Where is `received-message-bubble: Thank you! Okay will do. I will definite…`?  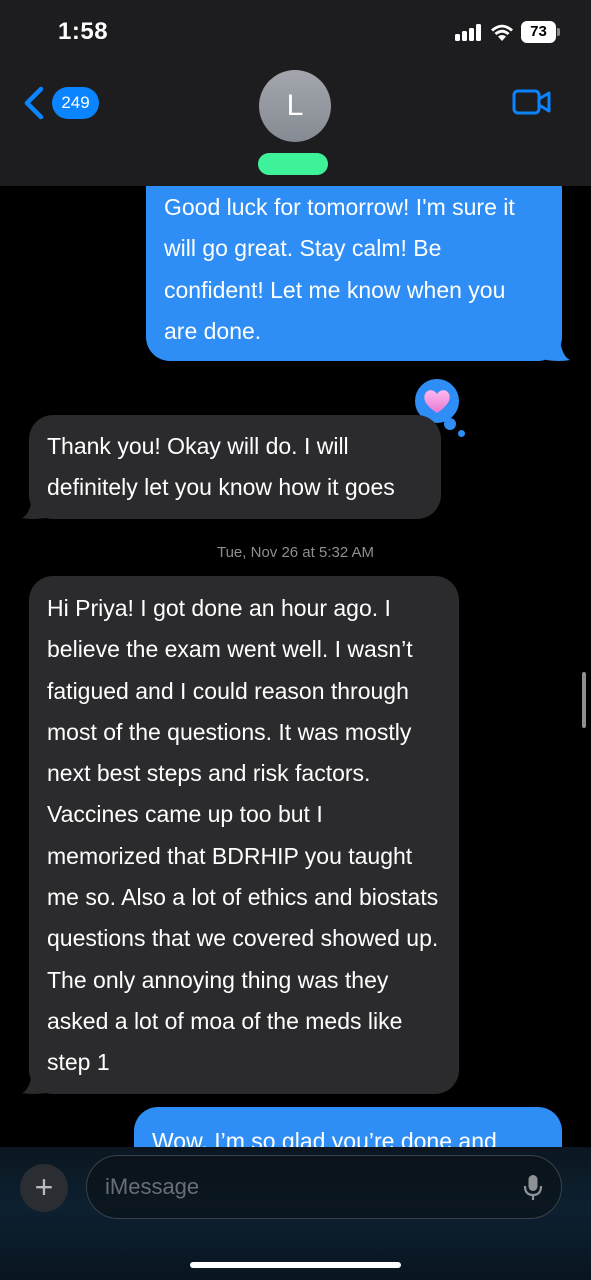 received-message-bubble: Thank you! Okay will do. I will definite… is located at coordinates (235, 467).